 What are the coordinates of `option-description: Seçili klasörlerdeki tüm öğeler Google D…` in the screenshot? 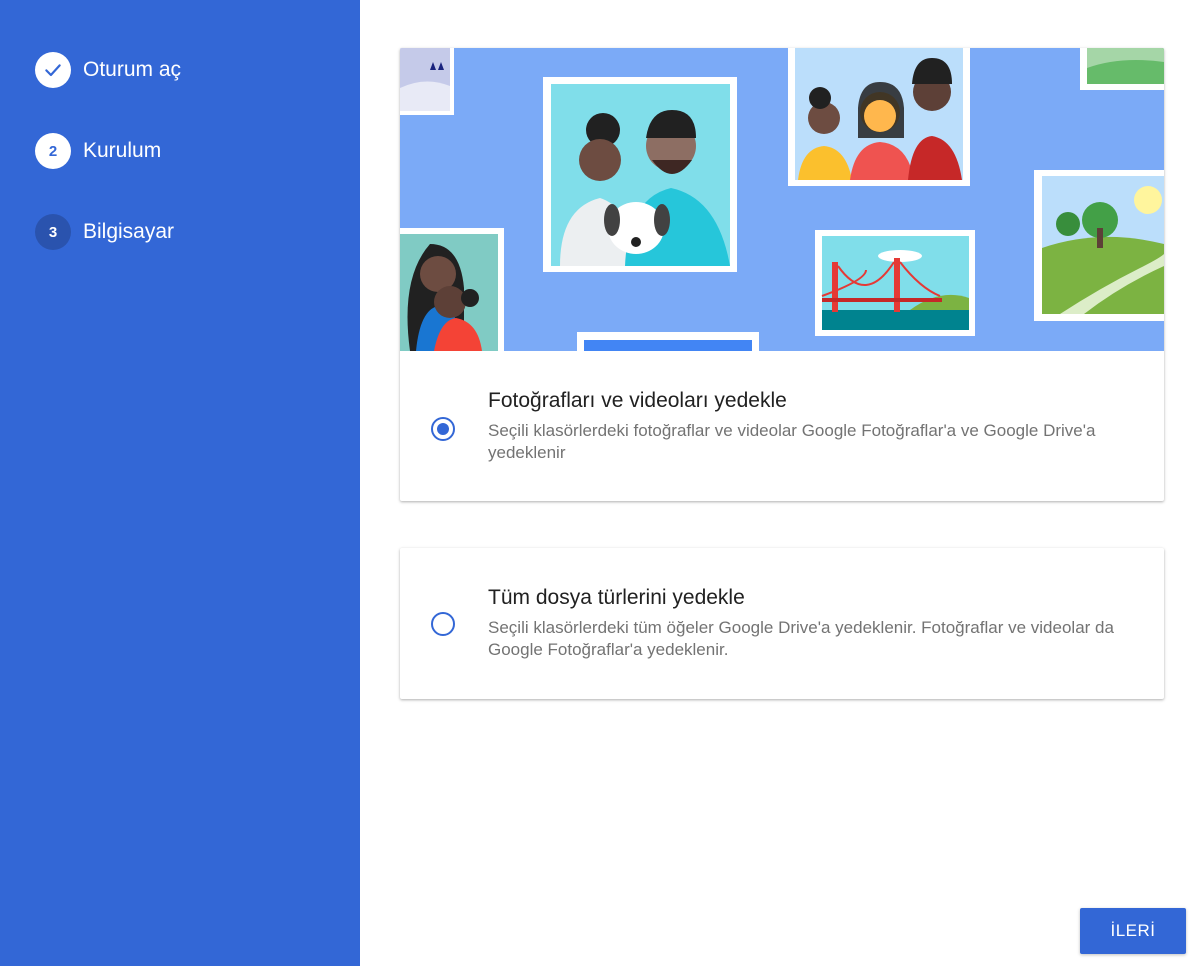 It's located at (801, 638).